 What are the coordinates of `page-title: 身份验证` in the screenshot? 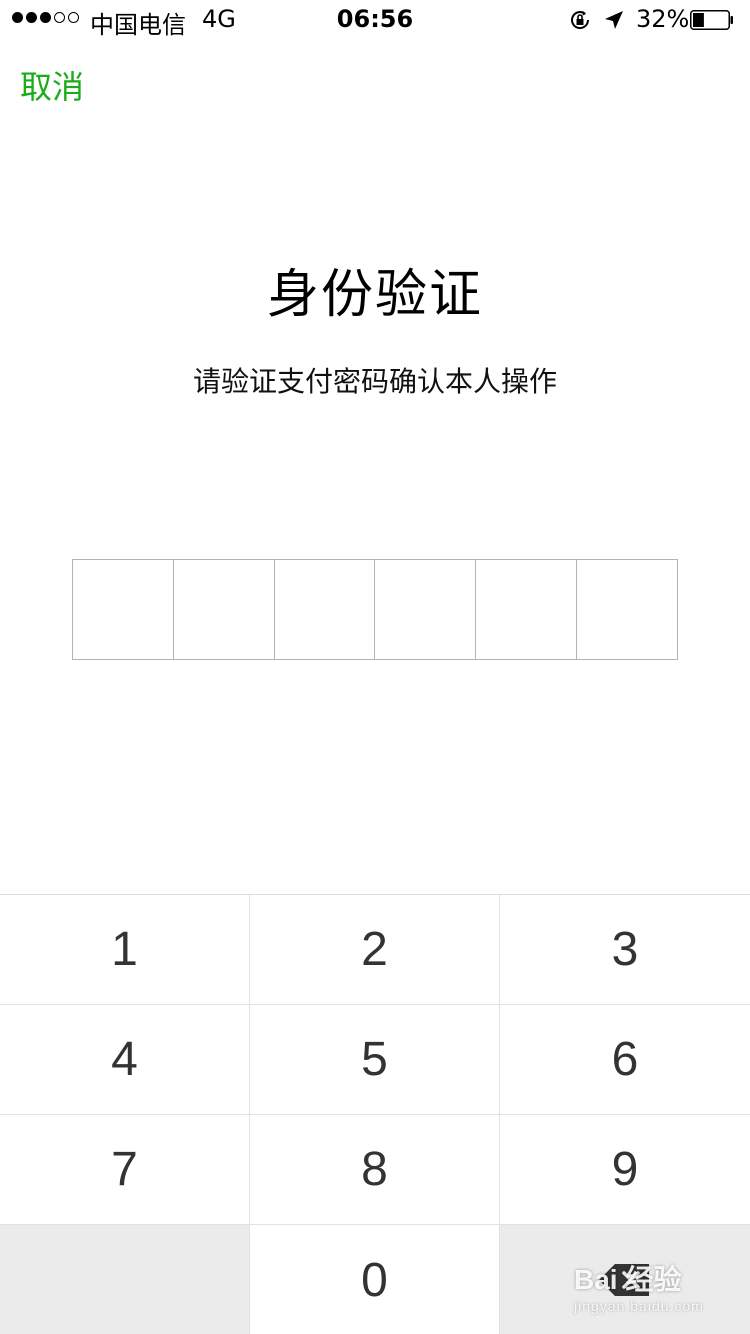 It's located at (374, 295).